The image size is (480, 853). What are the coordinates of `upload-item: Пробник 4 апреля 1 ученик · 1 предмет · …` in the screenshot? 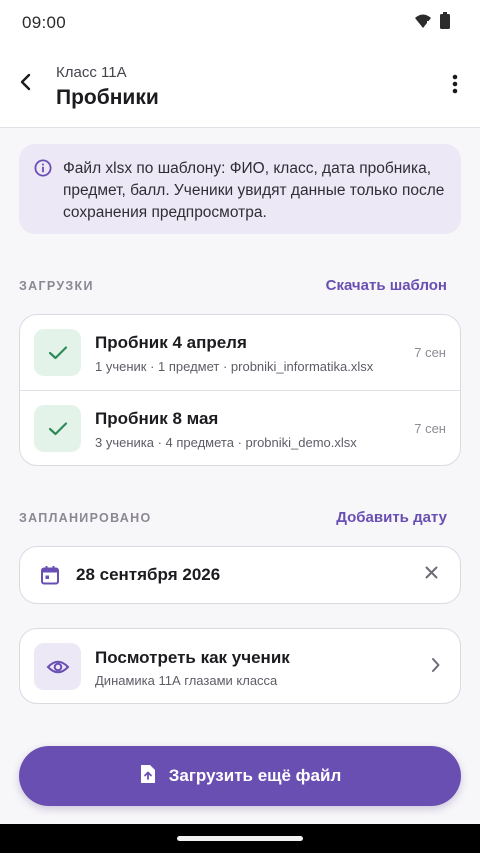 It's located at (240, 352).